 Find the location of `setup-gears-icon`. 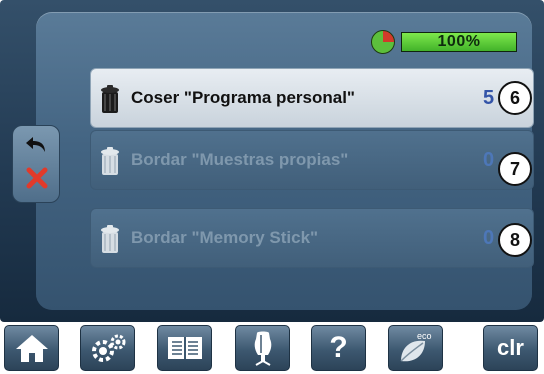

setup-gears-icon is located at coordinates (108, 348).